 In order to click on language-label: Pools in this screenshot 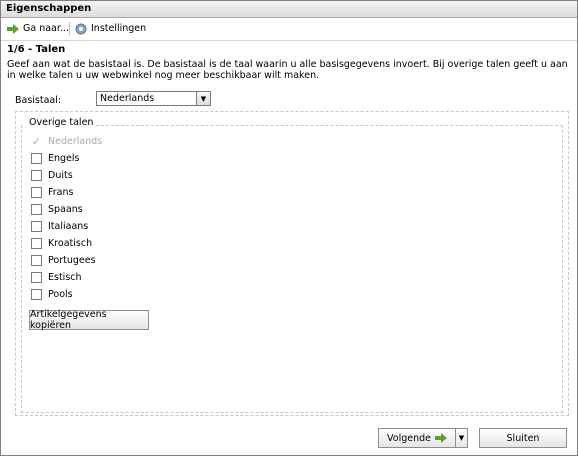, I will do `click(60, 294)`.